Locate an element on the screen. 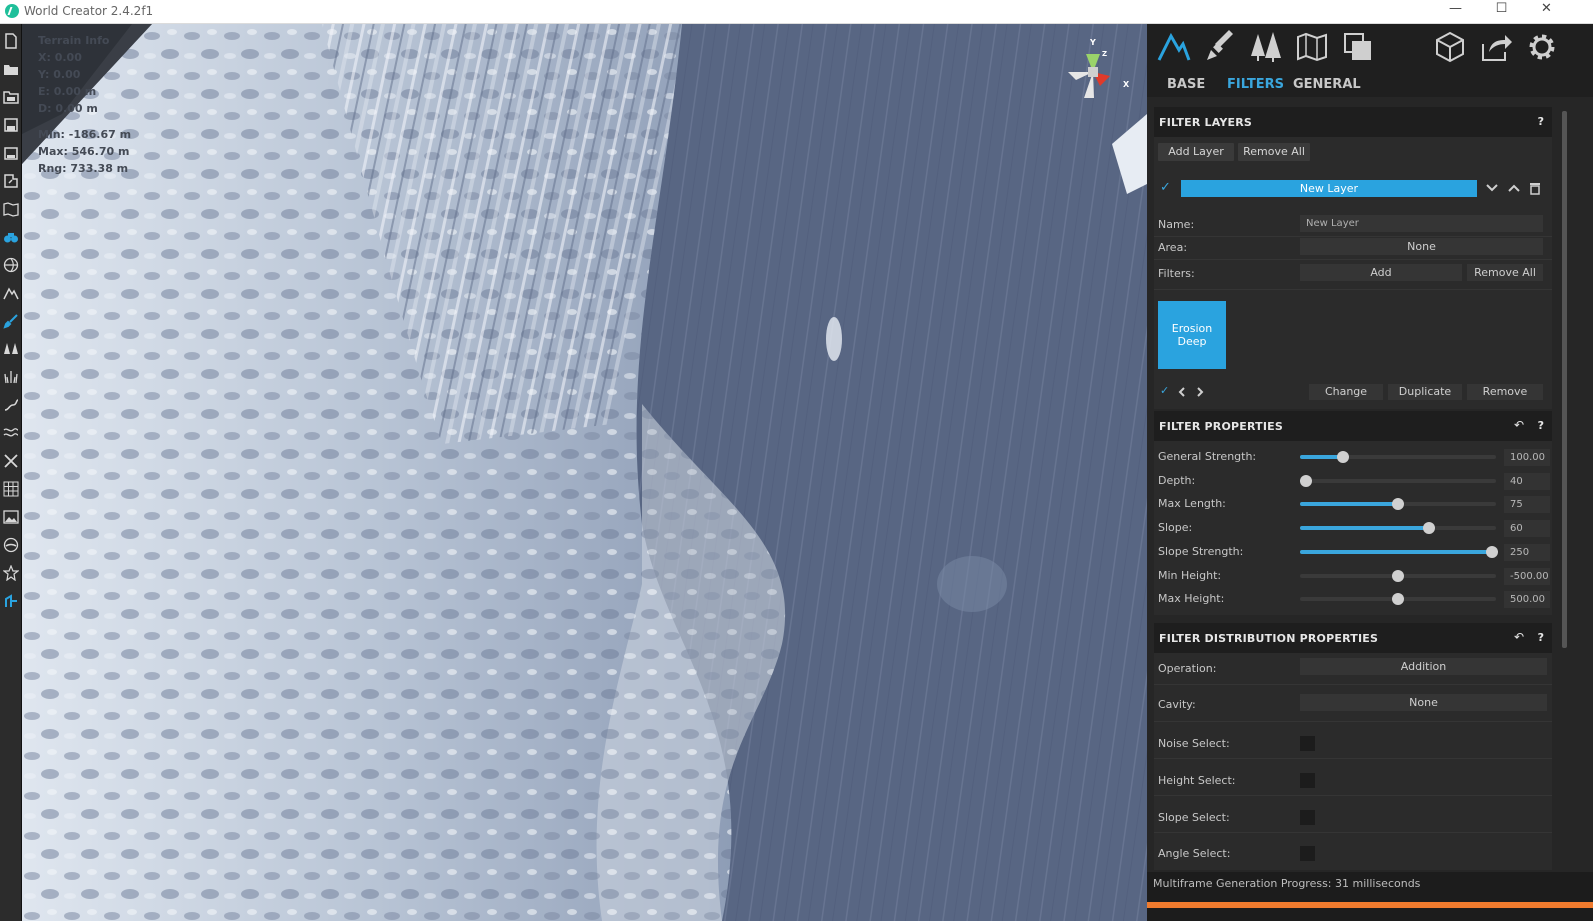  slider-value-input: 100.00 is located at coordinates (1527, 457).